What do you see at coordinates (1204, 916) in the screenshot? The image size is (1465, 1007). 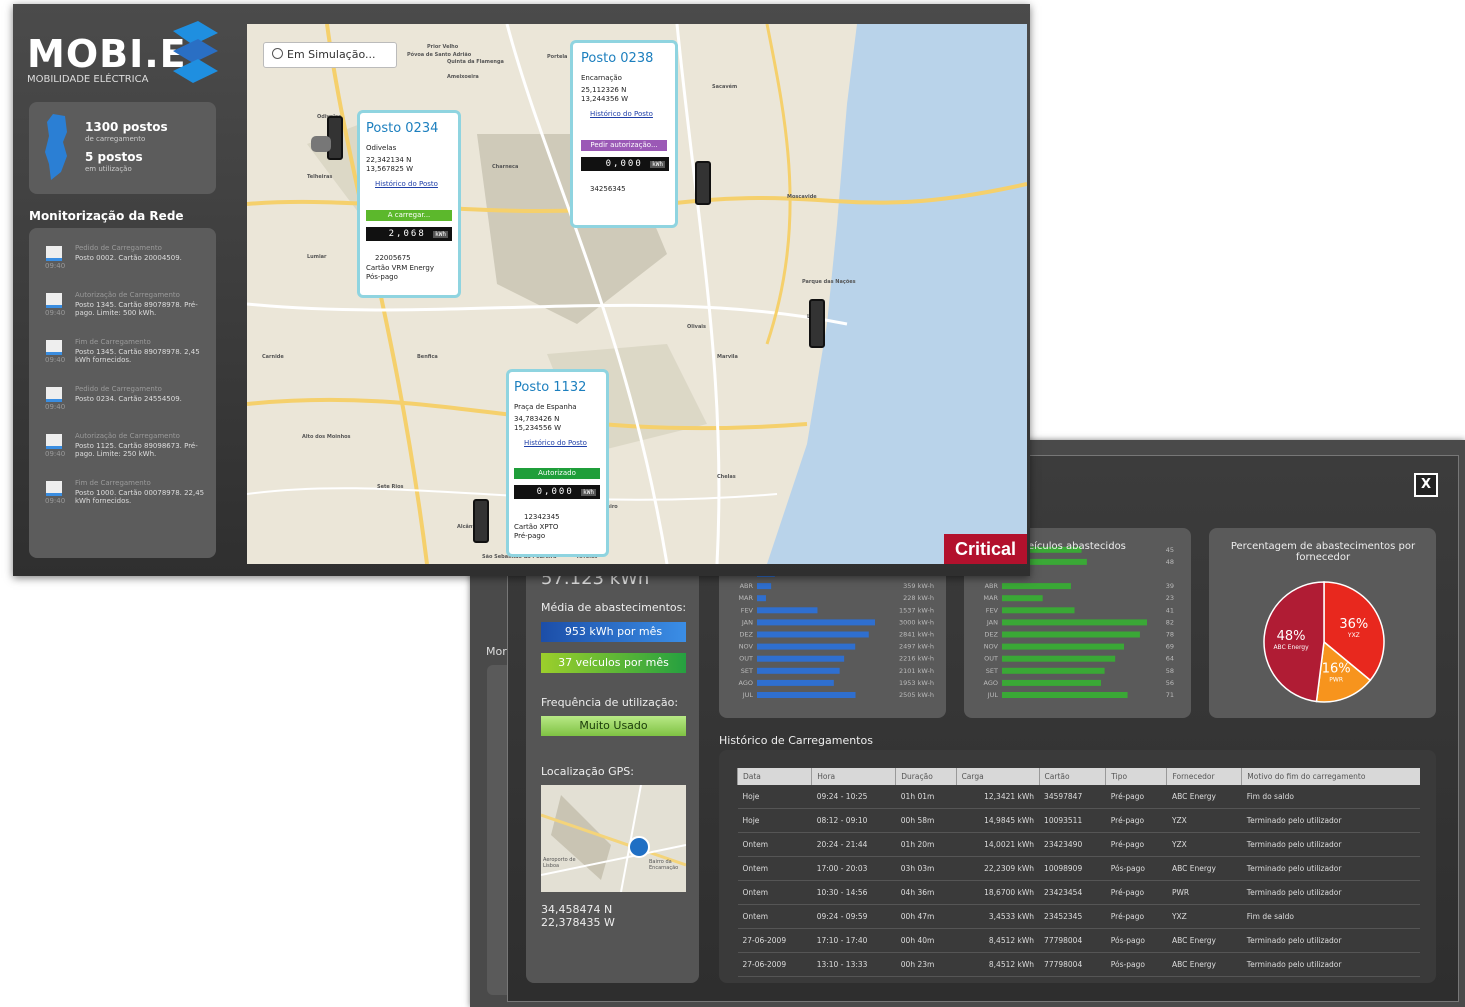 I see `table-cell: YXZ` at bounding box center [1204, 916].